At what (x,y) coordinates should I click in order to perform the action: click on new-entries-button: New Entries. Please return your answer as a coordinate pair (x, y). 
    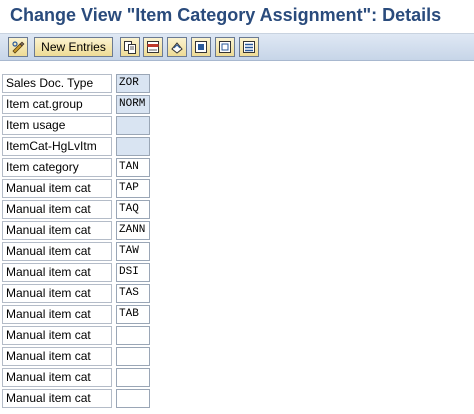
    Looking at the image, I should click on (73, 47).